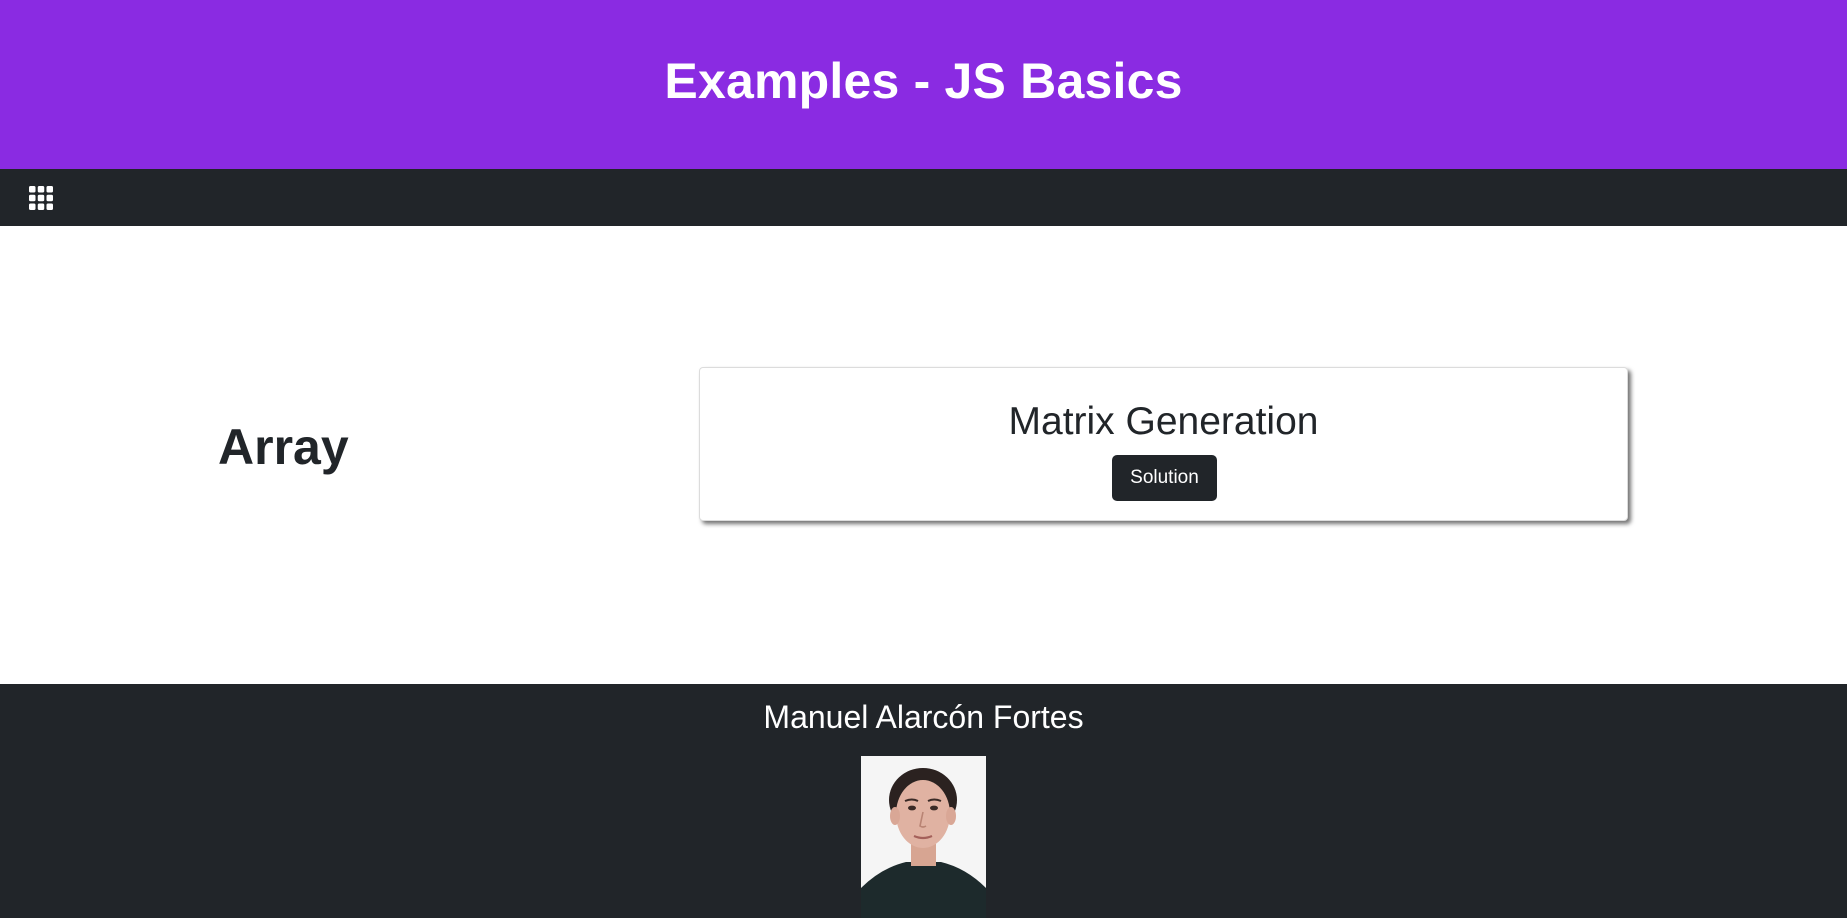 This screenshot has height=918, width=1847. I want to click on page-title: Examples - JS Basics, so click(923, 80).